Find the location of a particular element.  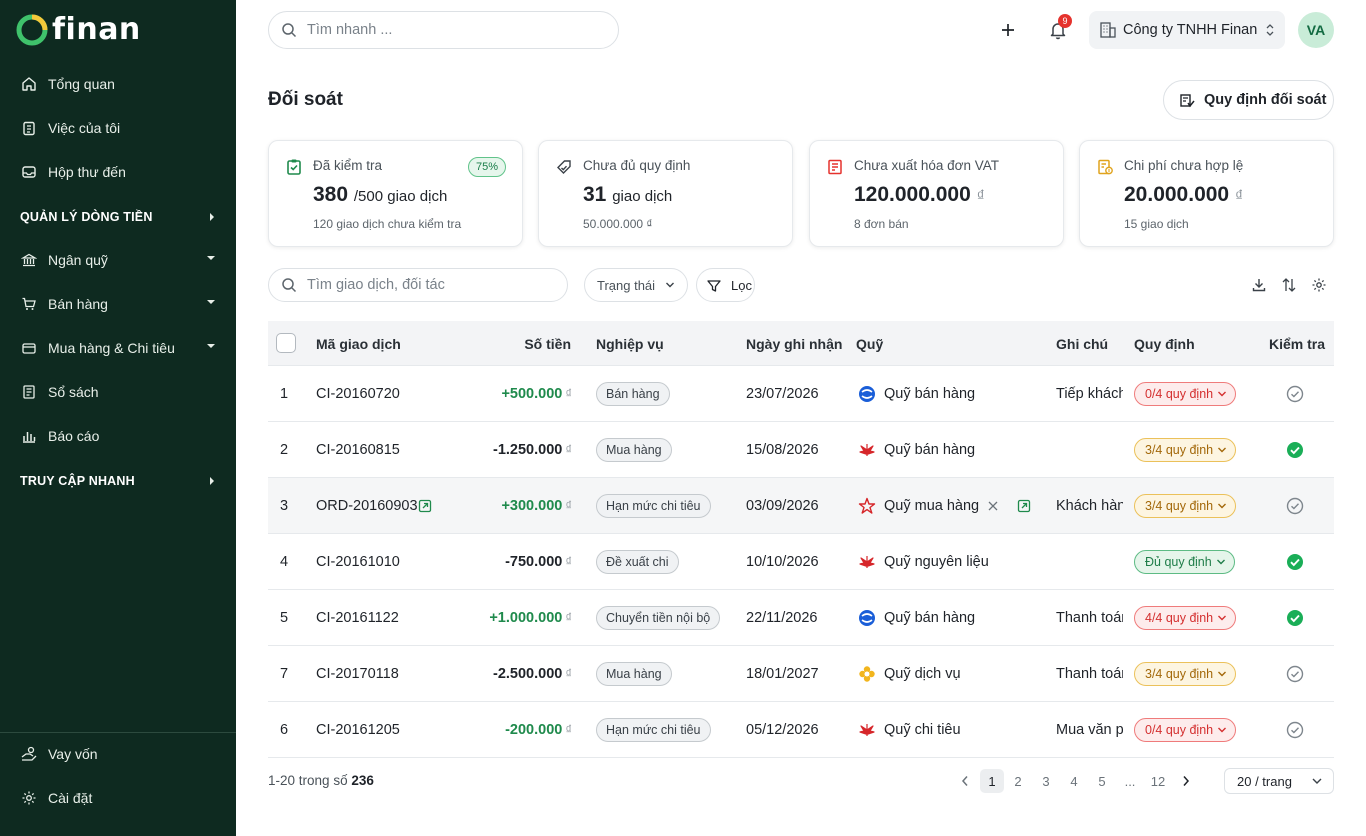

fund-name: Quỹ nguyên liệu is located at coordinates (936, 562).